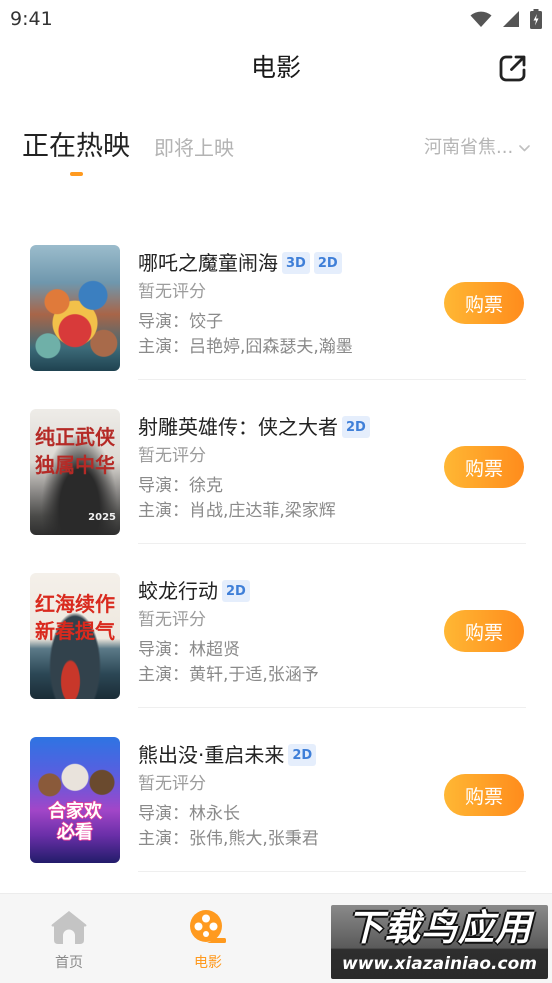 This screenshot has height=983, width=552. I want to click on movie-poster: 红海续作 新春提气, so click(75, 636).